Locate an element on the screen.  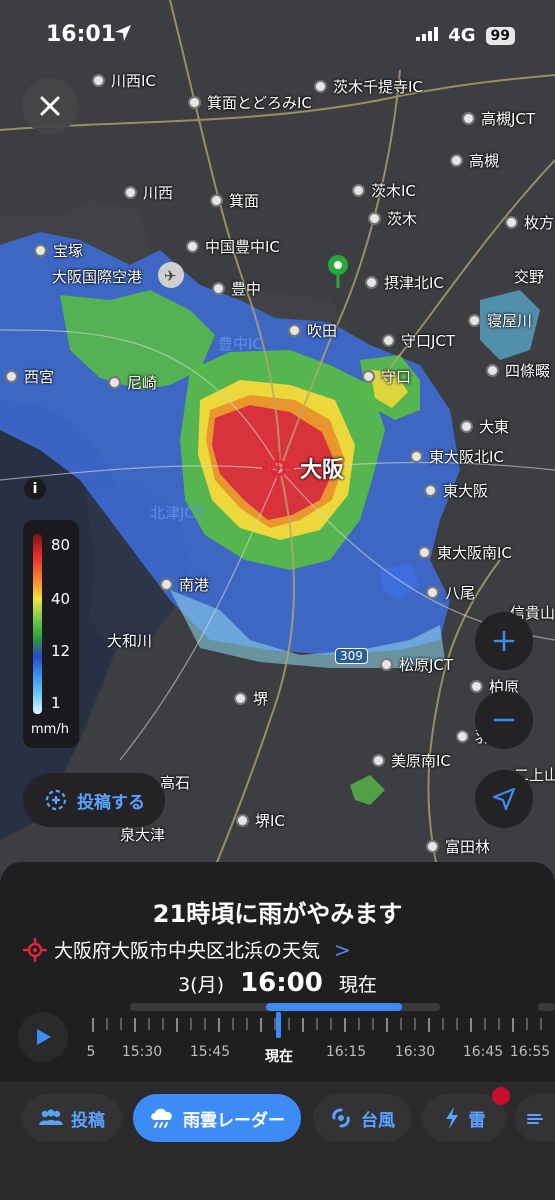
timeline-track-end is located at coordinates (546, 1007).